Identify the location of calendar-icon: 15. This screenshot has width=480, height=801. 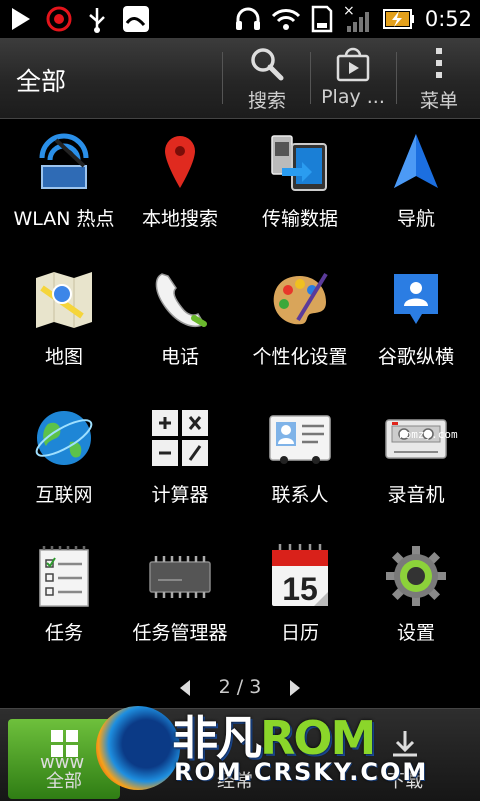
(300, 575).